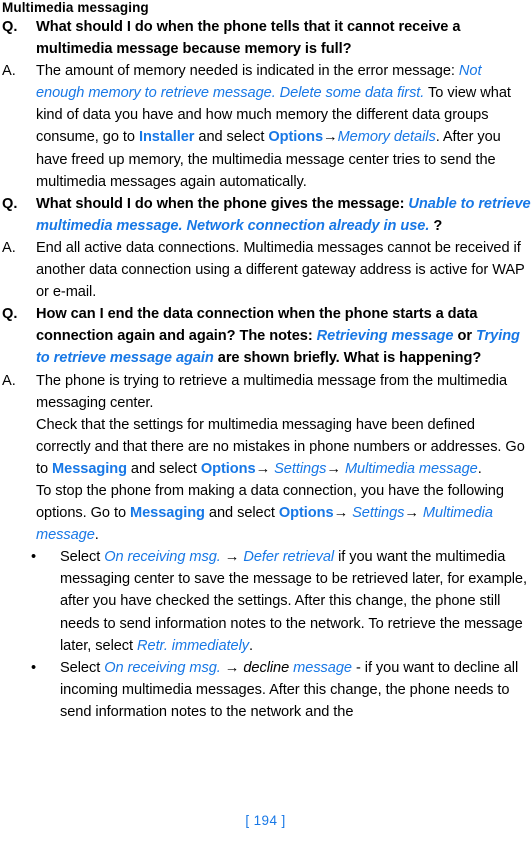  What do you see at coordinates (75, 7) in the screenshot?
I see `section-heading: Multimedia messaging` at bounding box center [75, 7].